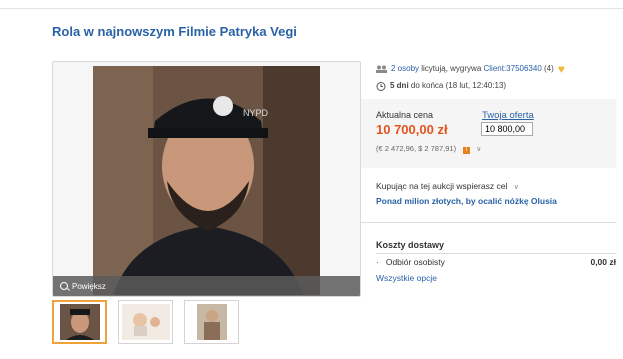  Describe the element at coordinates (488, 222) in the screenshot. I see `section-divider` at that location.